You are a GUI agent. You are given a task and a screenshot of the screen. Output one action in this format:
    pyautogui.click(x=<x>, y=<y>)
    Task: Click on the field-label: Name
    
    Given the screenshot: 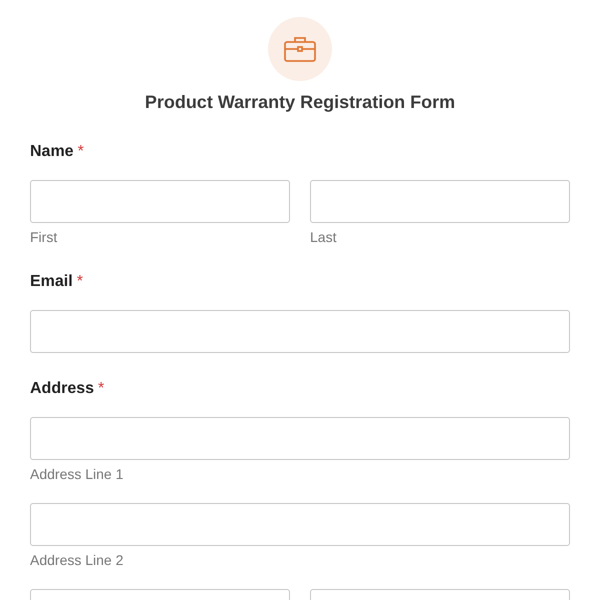 What is the action you would take?
    pyautogui.click(x=52, y=152)
    